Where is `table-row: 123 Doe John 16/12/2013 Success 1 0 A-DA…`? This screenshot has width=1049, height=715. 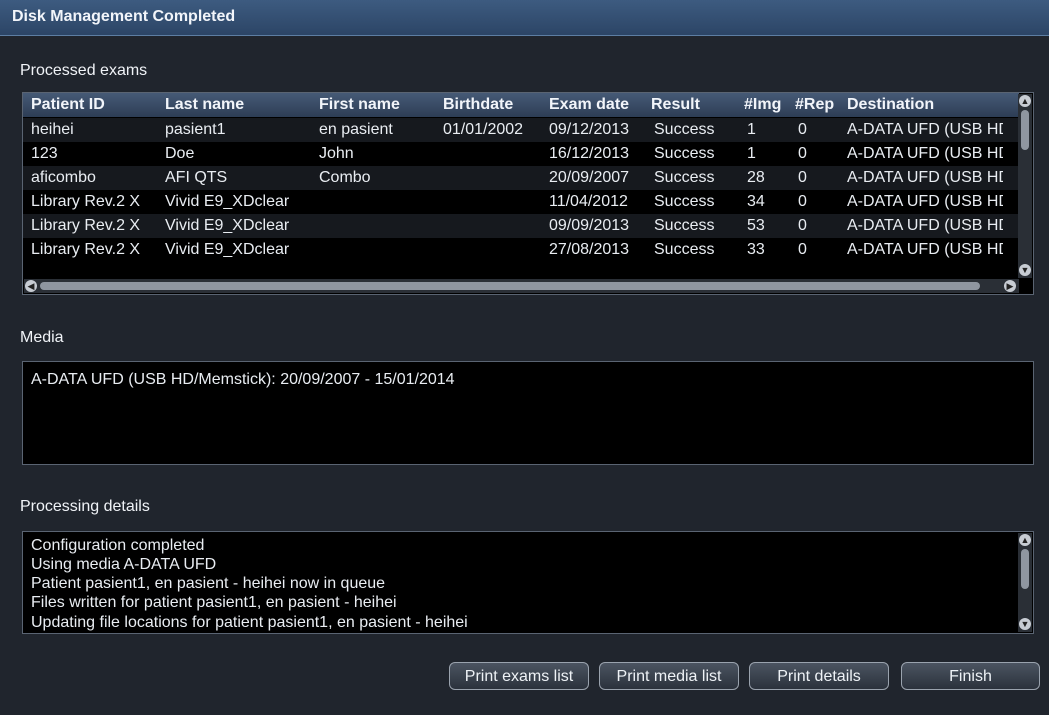
table-row: 123 Doe John 16/12/2013 Success 1 0 A-DA… is located at coordinates (521, 154).